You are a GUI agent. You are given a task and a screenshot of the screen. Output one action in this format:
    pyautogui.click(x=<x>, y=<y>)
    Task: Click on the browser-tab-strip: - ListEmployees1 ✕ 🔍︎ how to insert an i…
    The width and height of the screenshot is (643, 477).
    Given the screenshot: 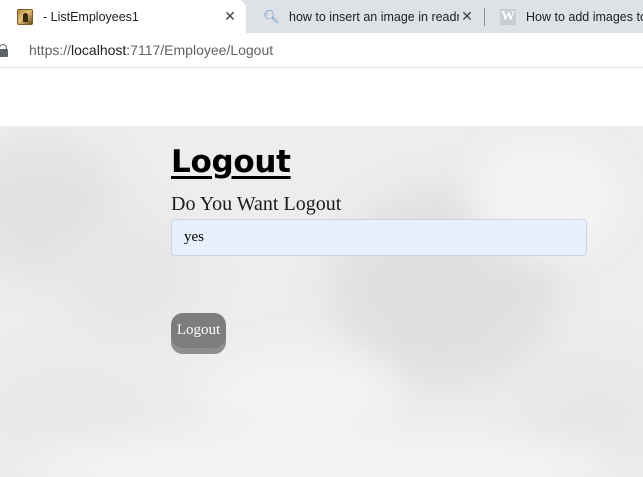 What is the action you would take?
    pyautogui.click(x=321, y=16)
    